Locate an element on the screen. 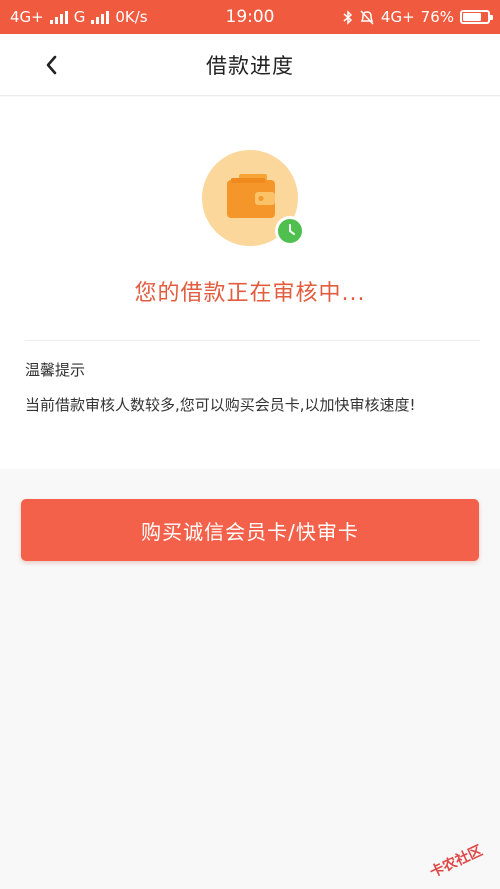 This screenshot has width=500, height=889. wallet-clock-icon is located at coordinates (253, 198).